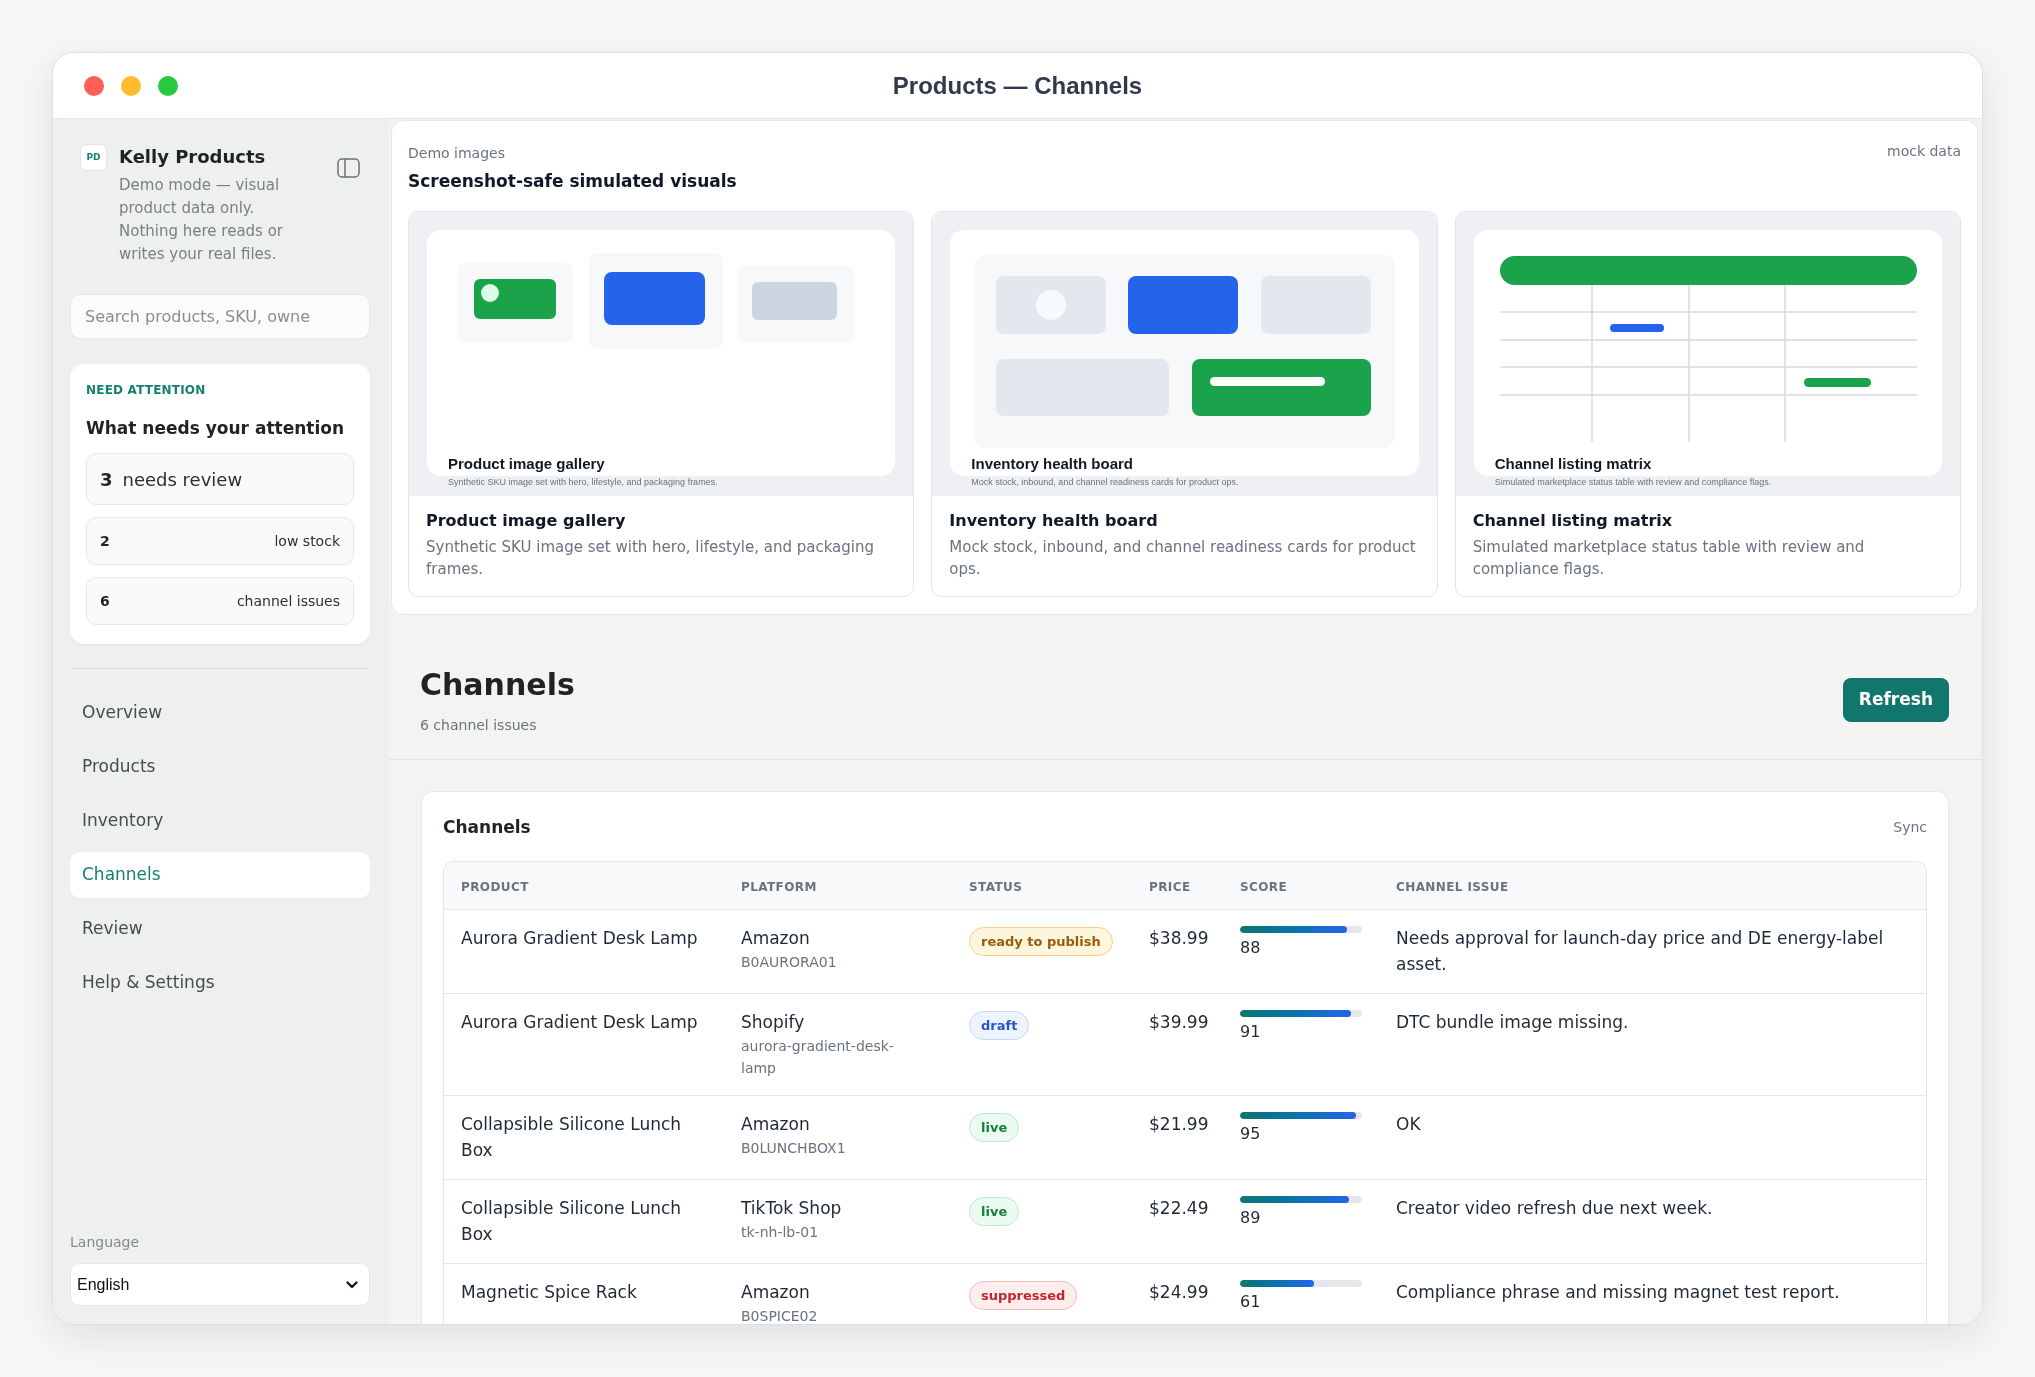 The height and width of the screenshot is (1377, 2035). What do you see at coordinates (94, 85) in the screenshot?
I see `window-close-icon` at bounding box center [94, 85].